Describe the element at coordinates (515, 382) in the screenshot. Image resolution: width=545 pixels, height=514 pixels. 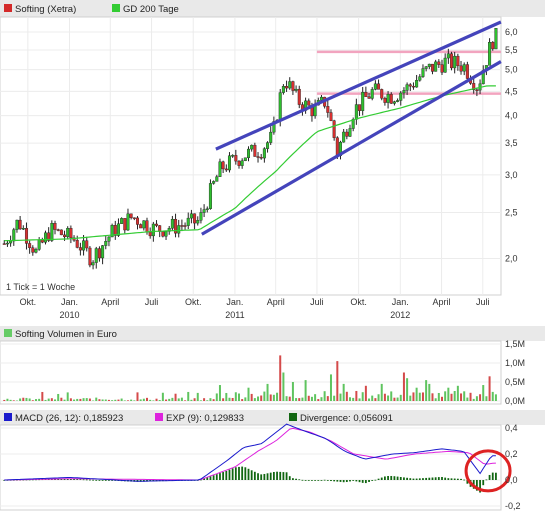
I see `volume-y-tick: 0,5M` at that location.